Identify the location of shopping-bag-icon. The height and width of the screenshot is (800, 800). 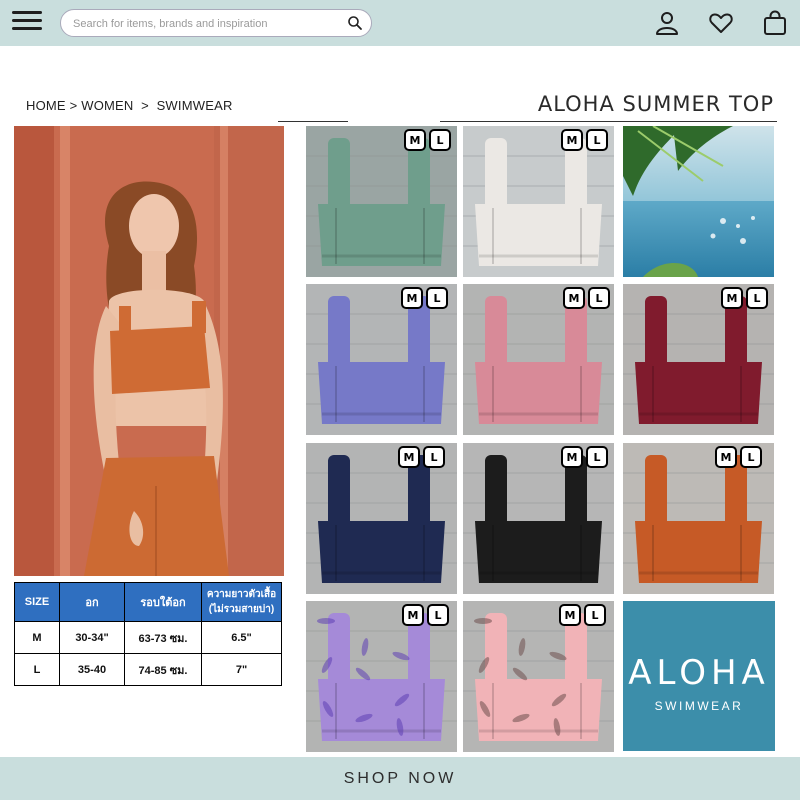
(775, 23).